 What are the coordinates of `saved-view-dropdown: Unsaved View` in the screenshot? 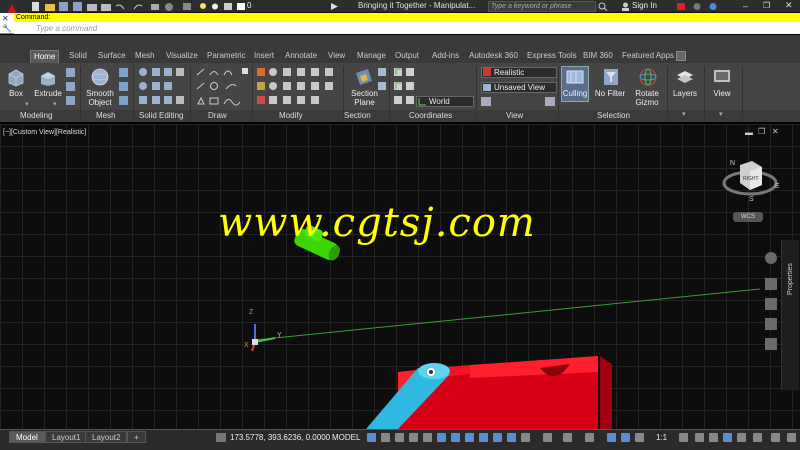 It's located at (519, 87).